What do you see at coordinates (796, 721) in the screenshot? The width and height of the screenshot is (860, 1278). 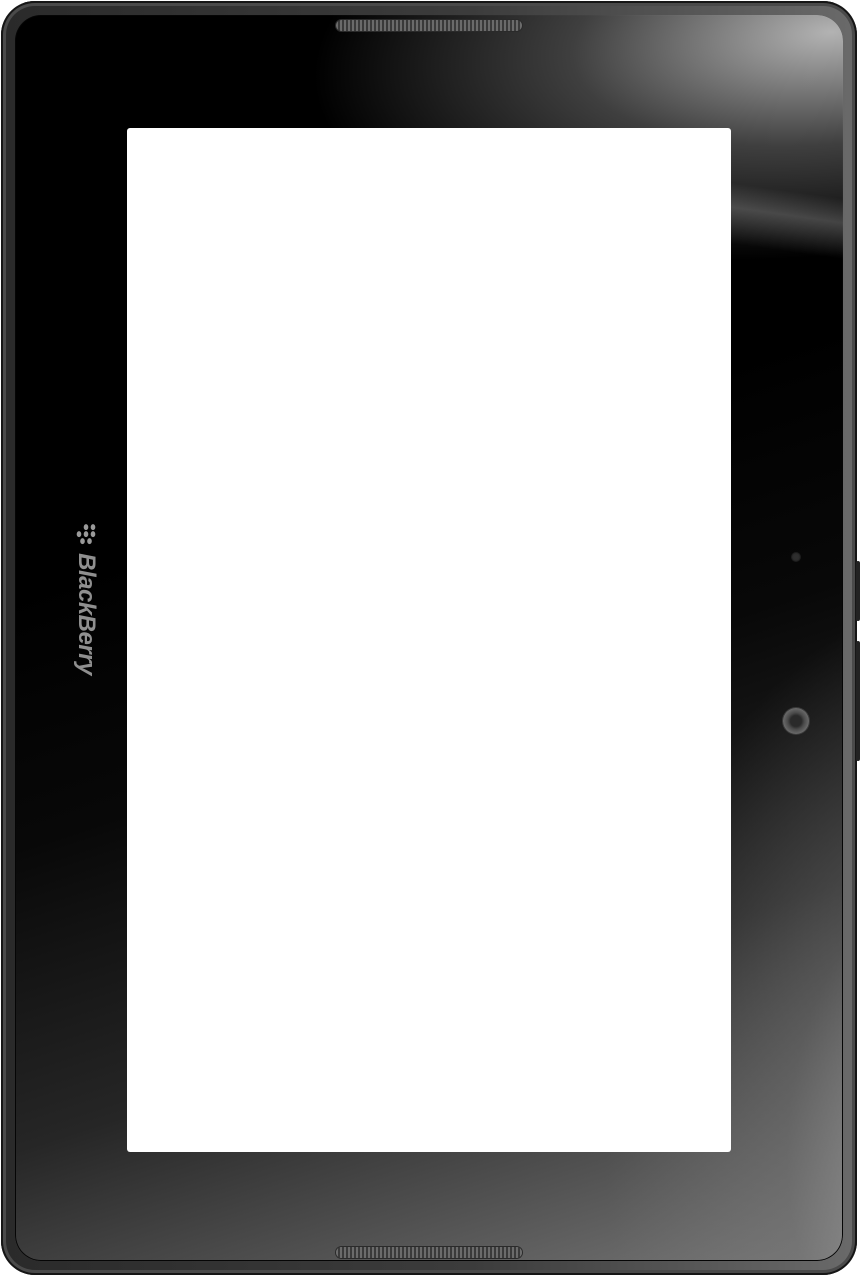 I see `front-camera` at bounding box center [796, 721].